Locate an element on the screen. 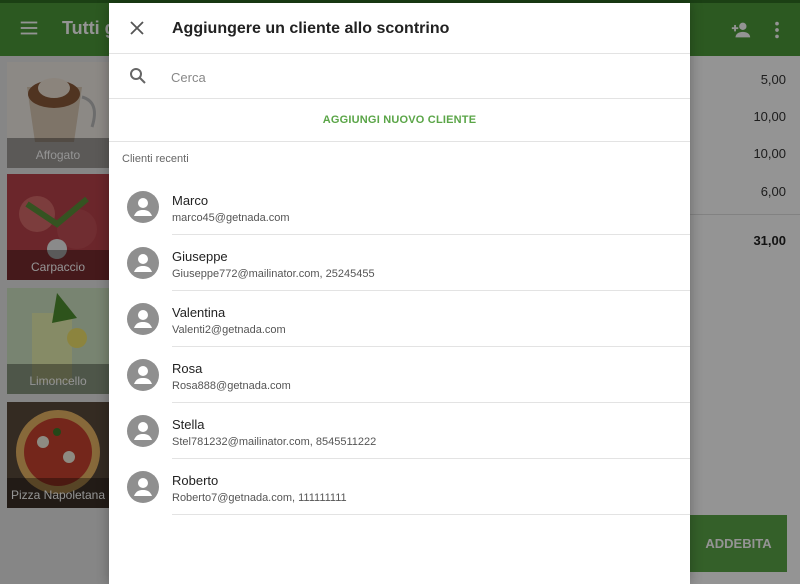 The image size is (800, 584). dialog-header: Aggiungere un cliente allo scontrino is located at coordinates (399, 28).